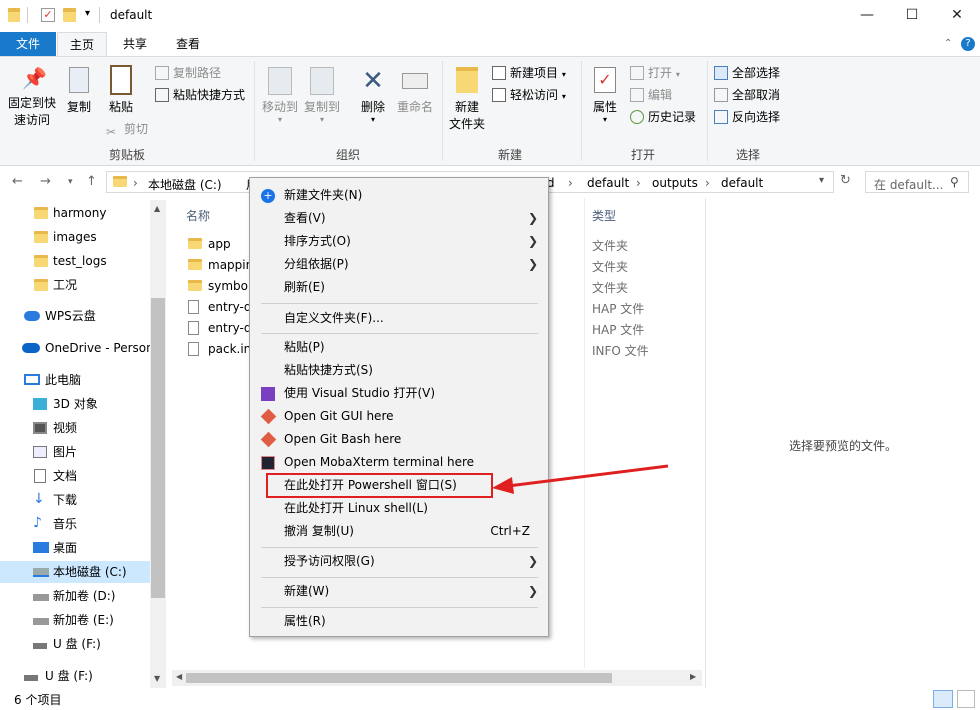 This screenshot has width=980, height=710. I want to click on select-all-button: 全部选择, so click(747, 73).